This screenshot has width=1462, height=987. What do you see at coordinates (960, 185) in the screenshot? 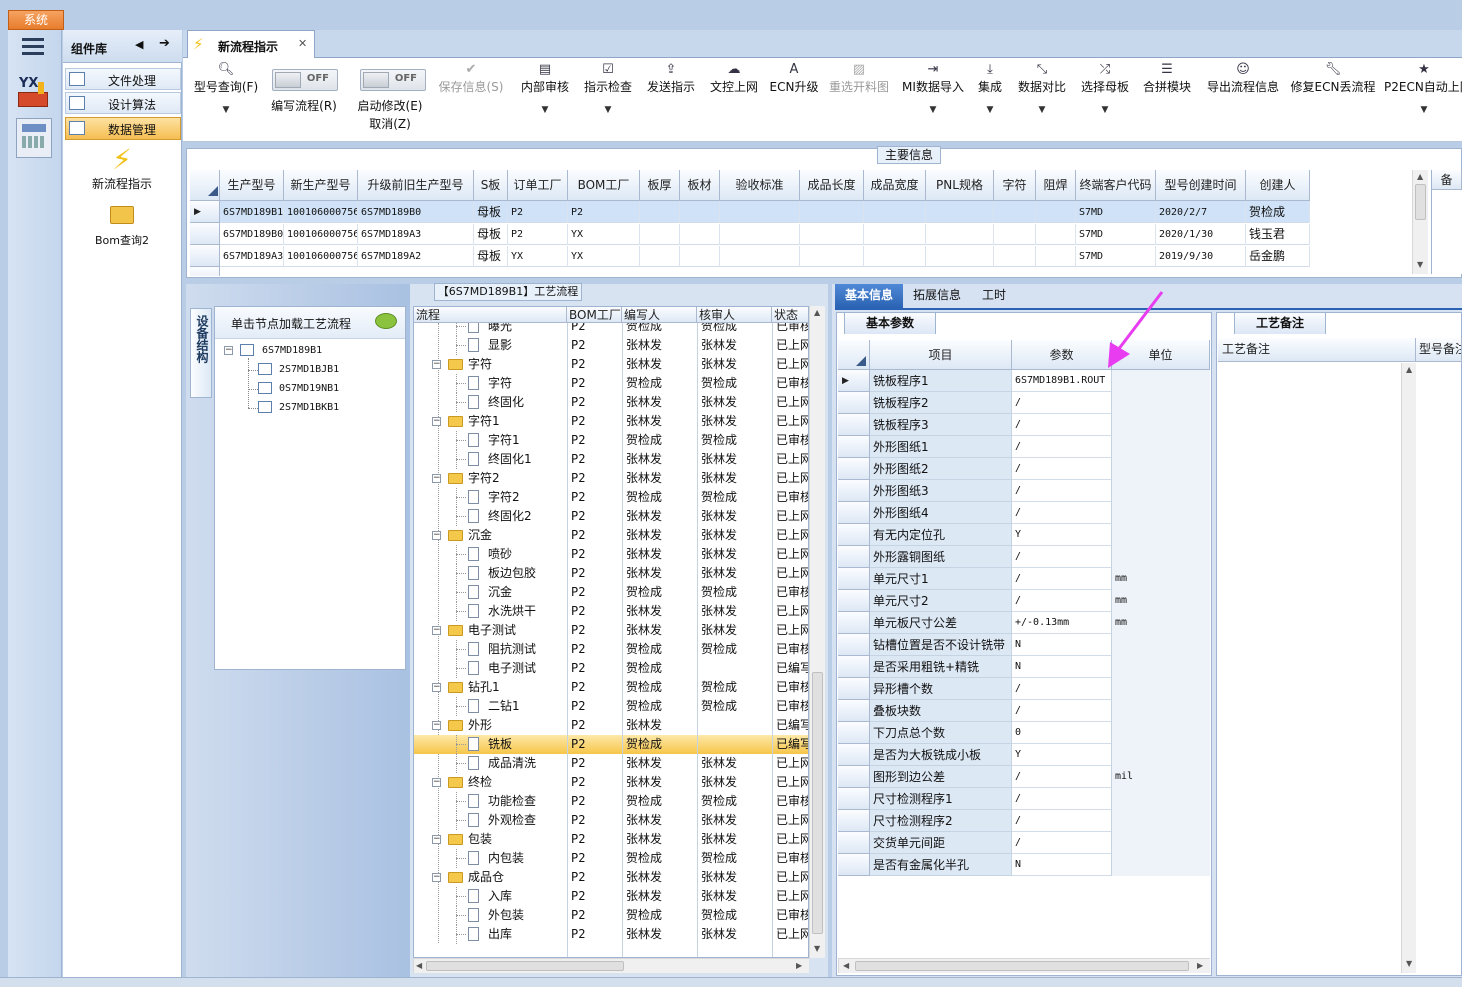
I see `column-header: PNL规格` at bounding box center [960, 185].